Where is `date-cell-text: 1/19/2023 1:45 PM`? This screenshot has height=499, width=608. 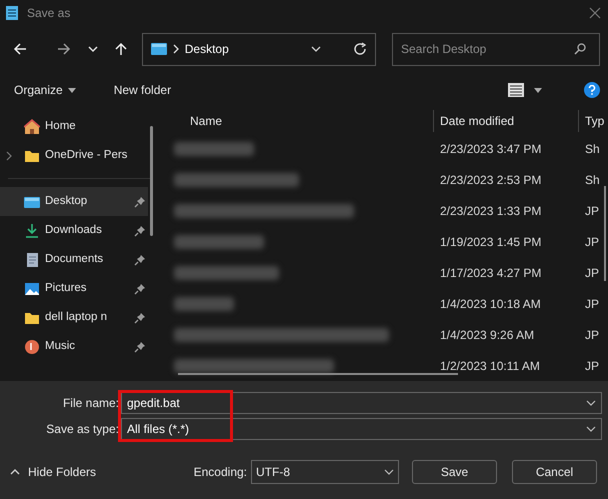
date-cell-text: 1/19/2023 1:45 PM is located at coordinates (490, 242).